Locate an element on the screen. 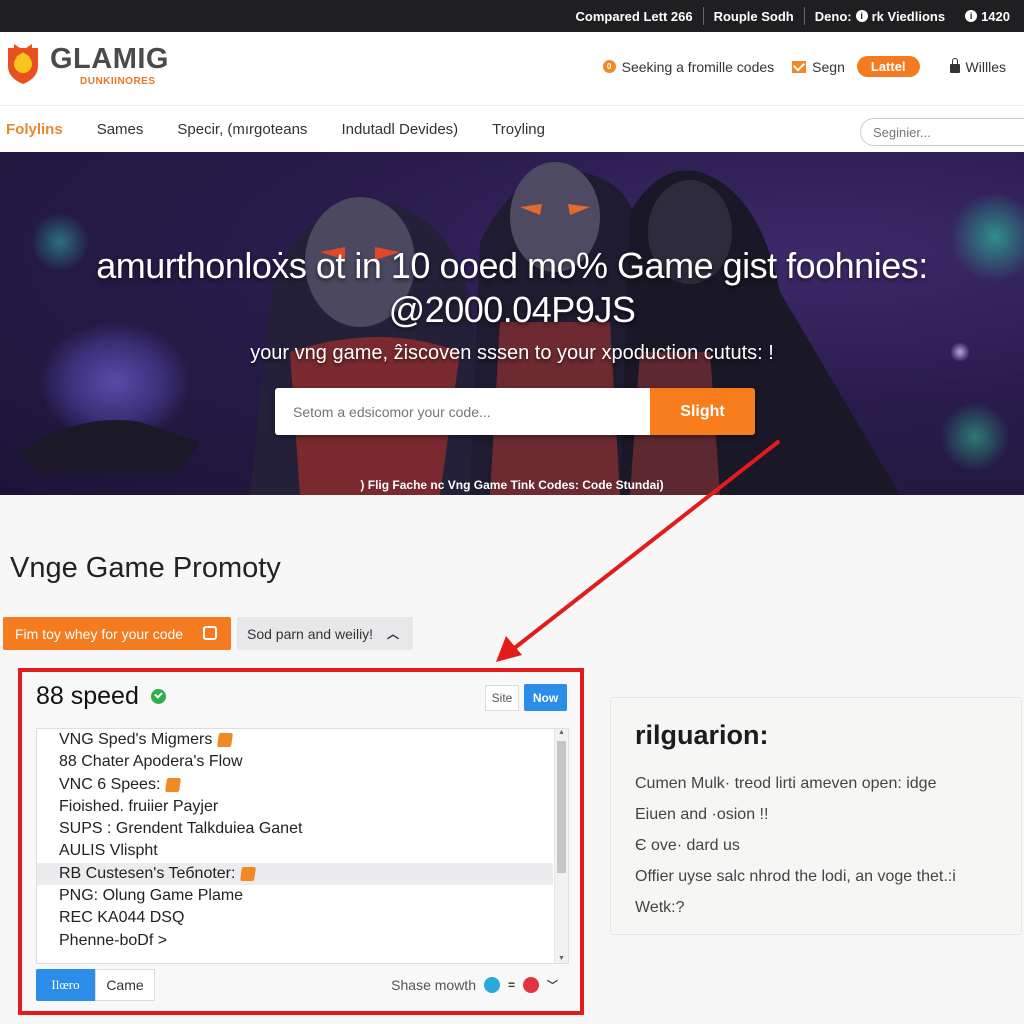  code-list-item-label: VNC 6 Spees: is located at coordinates (110, 784).